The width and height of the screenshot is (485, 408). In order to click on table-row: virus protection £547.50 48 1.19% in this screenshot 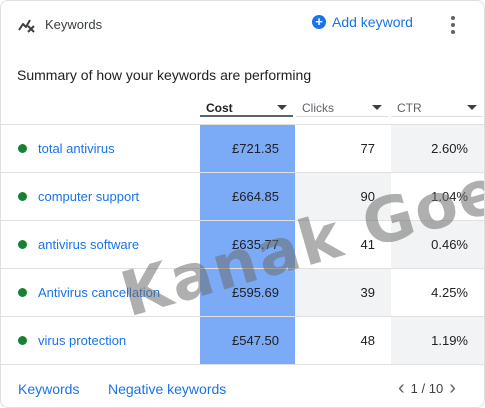, I will do `click(242, 340)`.